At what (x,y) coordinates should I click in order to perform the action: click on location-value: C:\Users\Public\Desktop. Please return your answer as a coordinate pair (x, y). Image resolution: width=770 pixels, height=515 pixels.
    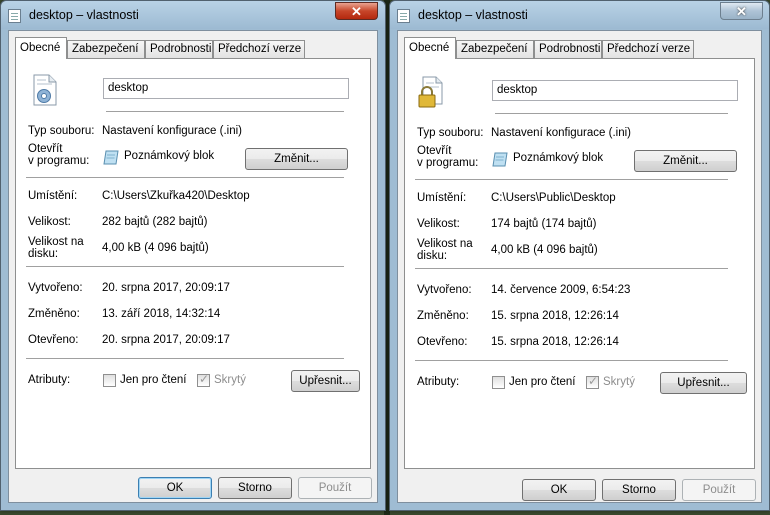
    Looking at the image, I should click on (553, 198).